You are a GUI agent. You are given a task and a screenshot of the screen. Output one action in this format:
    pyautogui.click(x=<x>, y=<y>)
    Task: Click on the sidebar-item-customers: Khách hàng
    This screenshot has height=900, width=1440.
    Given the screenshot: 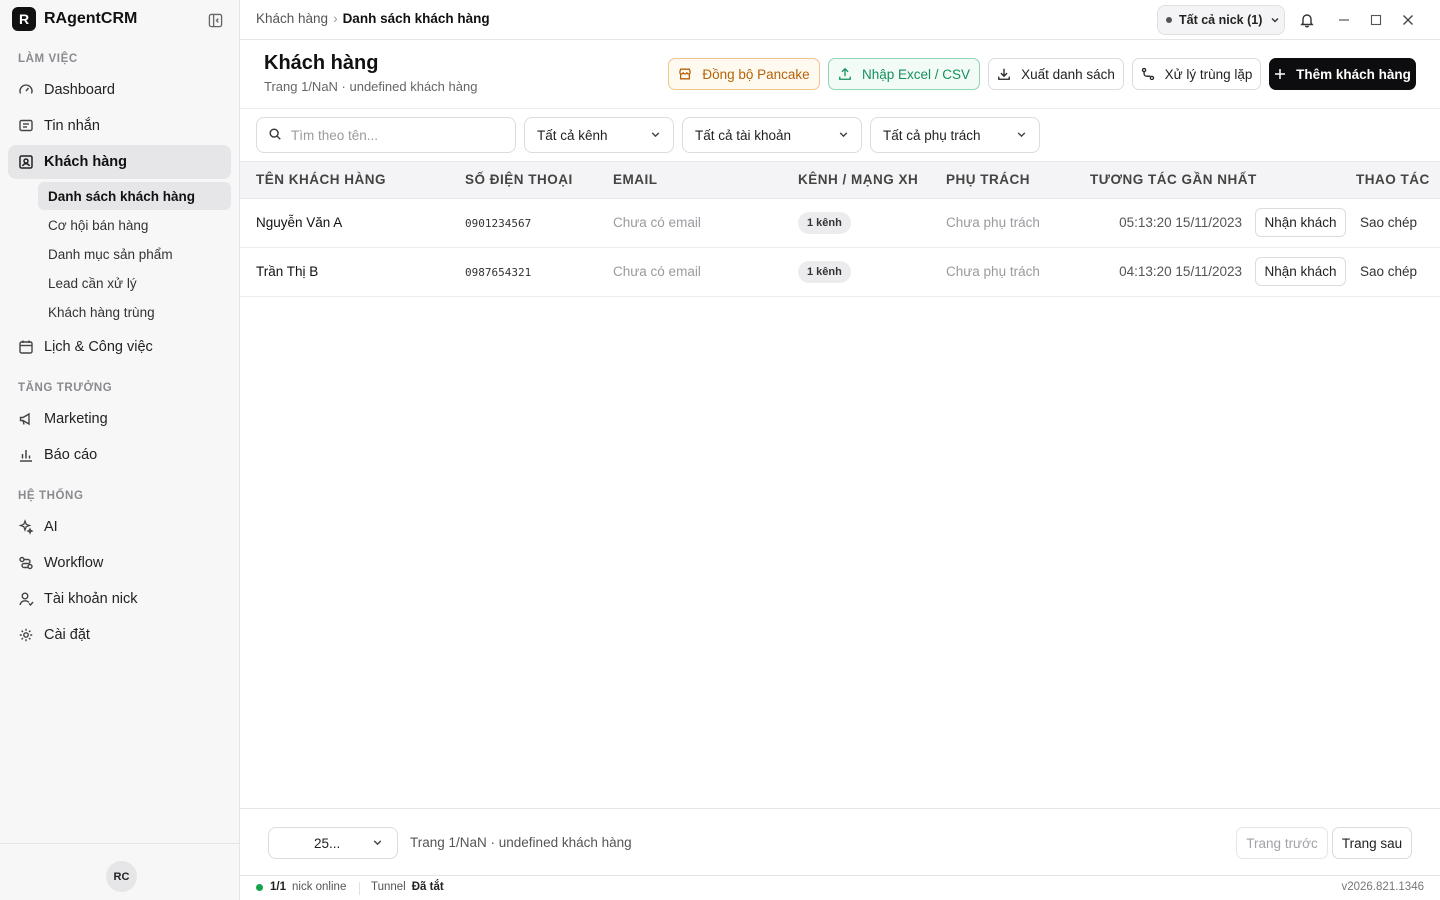 What is the action you would take?
    pyautogui.click(x=119, y=162)
    